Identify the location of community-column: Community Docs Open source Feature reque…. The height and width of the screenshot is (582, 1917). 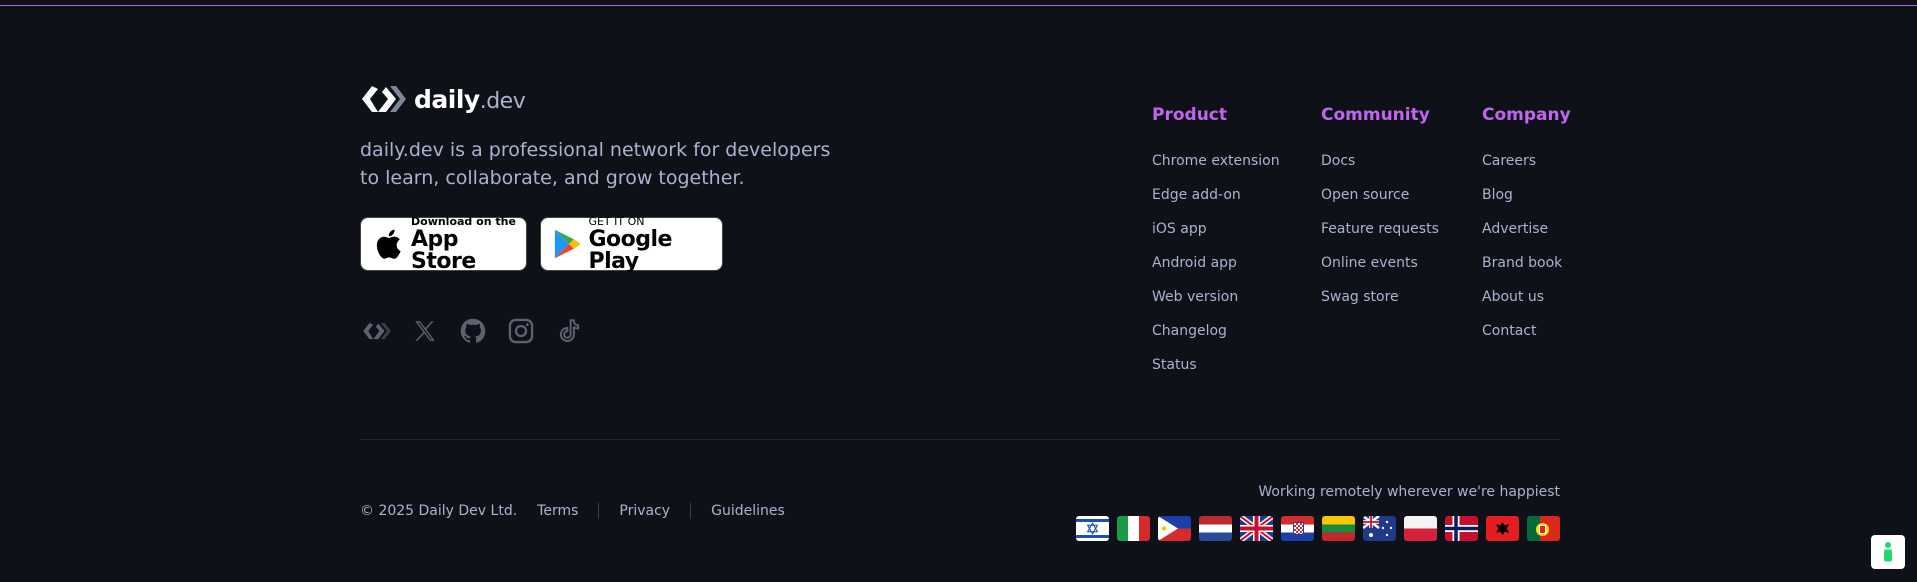
(1380, 209).